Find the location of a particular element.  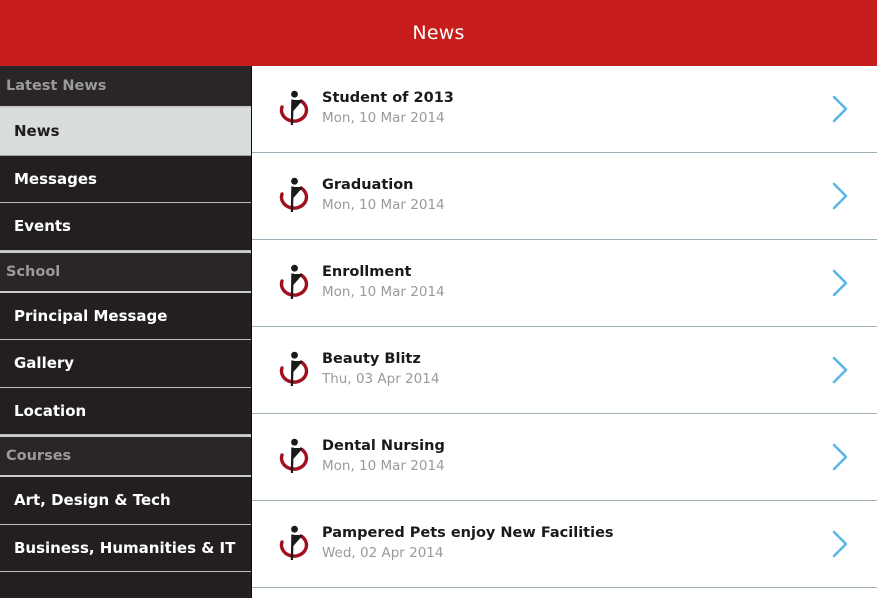

app-header: News is located at coordinates (438, 33).